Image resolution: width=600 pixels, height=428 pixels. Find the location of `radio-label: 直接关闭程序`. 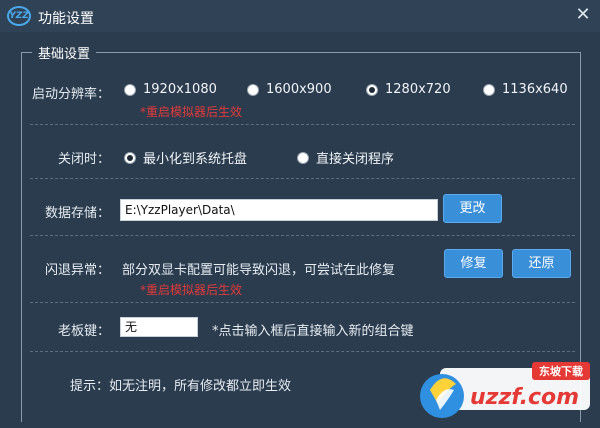

radio-label: 直接关闭程序 is located at coordinates (355, 159).